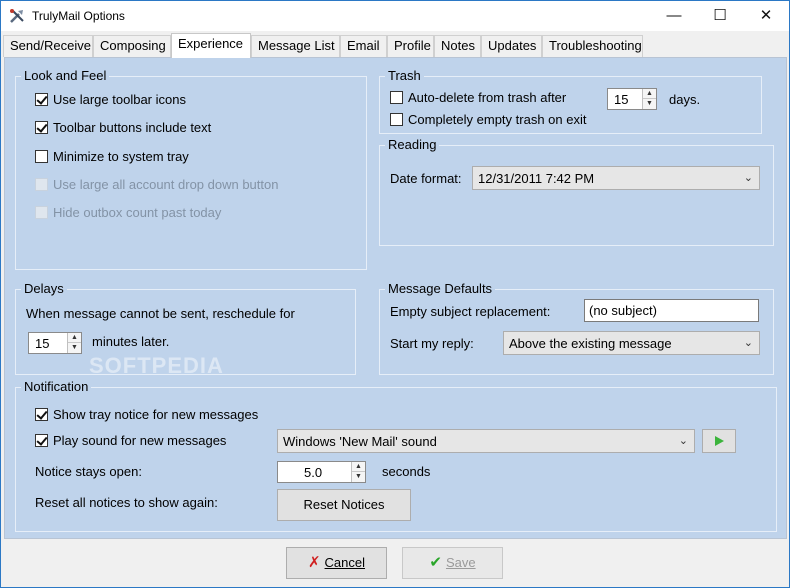  I want to click on sound-dropdown: Windows 'New Mail' sound ⌄, so click(486, 441).